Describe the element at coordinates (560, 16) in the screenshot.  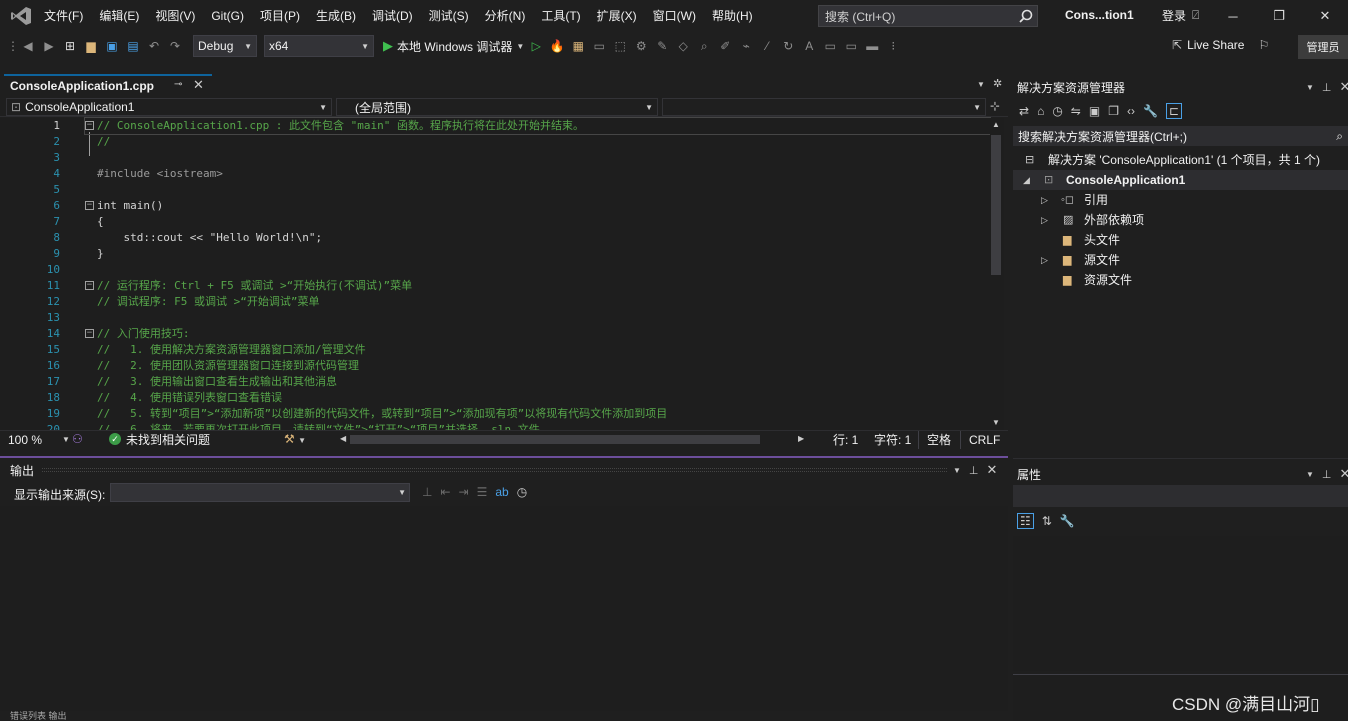
I see `menu-tools: 工具(T)` at that location.